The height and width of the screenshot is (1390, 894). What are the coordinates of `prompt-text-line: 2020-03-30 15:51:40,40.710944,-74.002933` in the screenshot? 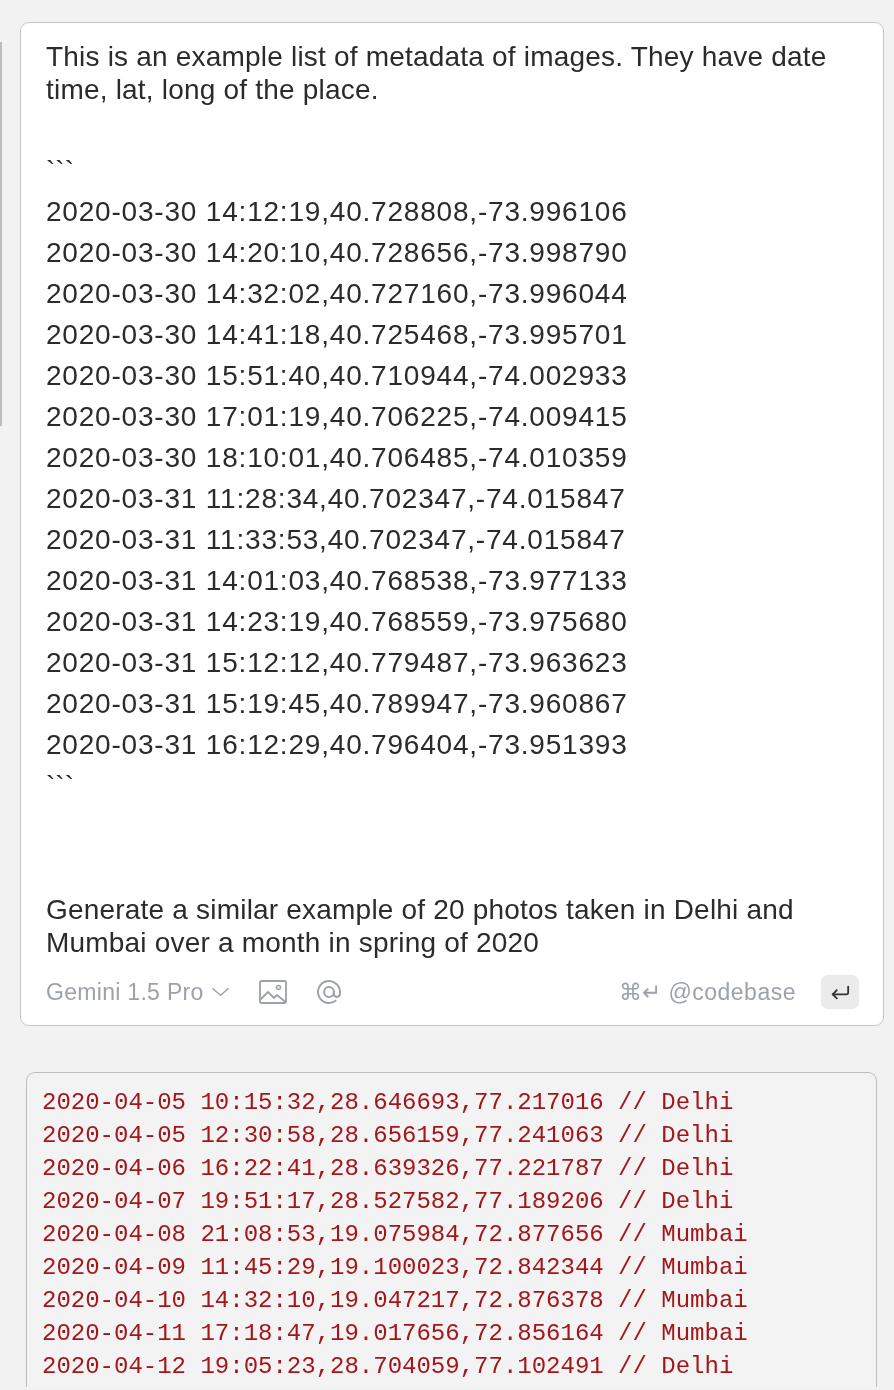 It's located at (337, 376).